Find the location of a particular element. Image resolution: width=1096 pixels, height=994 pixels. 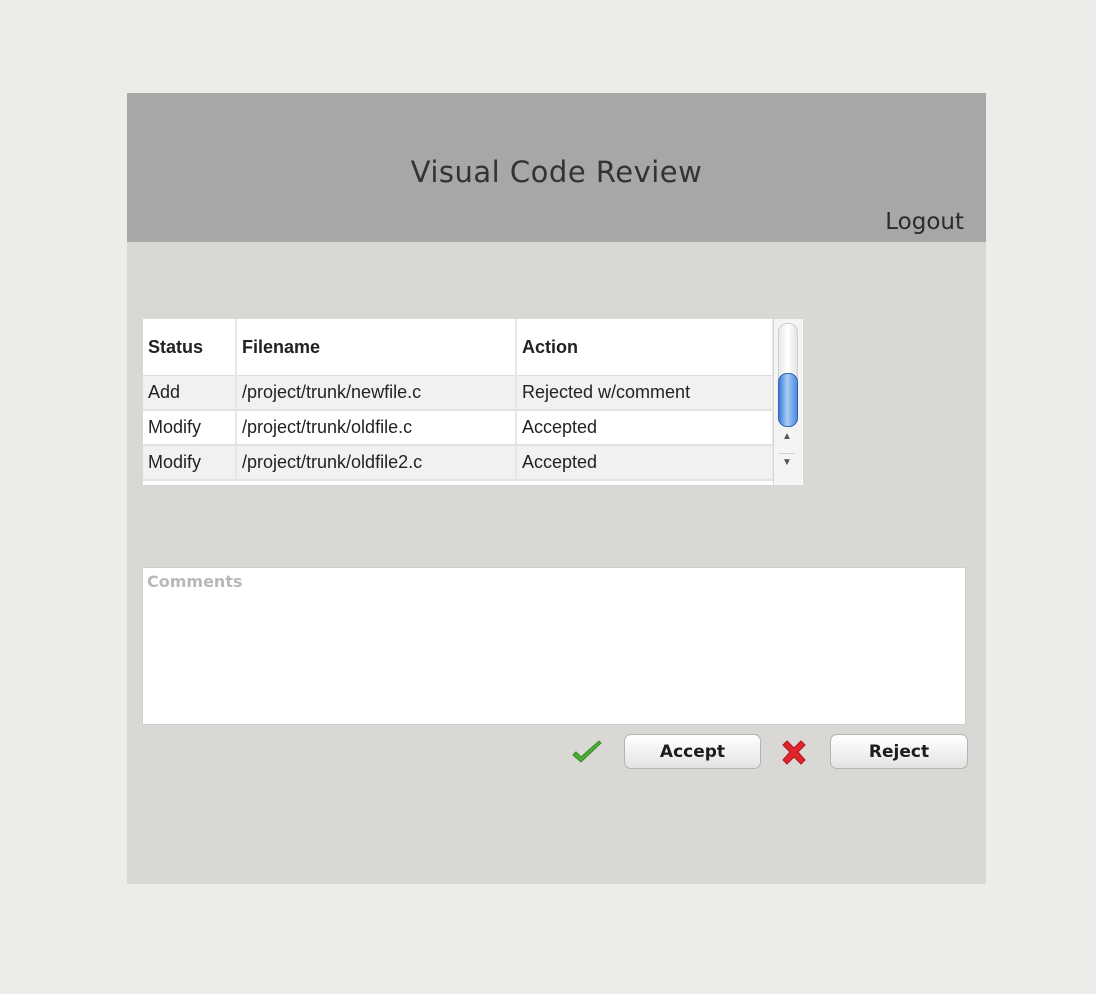

table-header-row: Status Filename Action is located at coordinates (458, 347).